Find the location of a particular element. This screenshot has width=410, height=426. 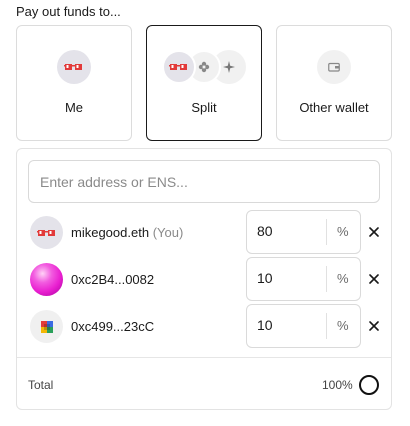

option-me-label: Me is located at coordinates (74, 107).